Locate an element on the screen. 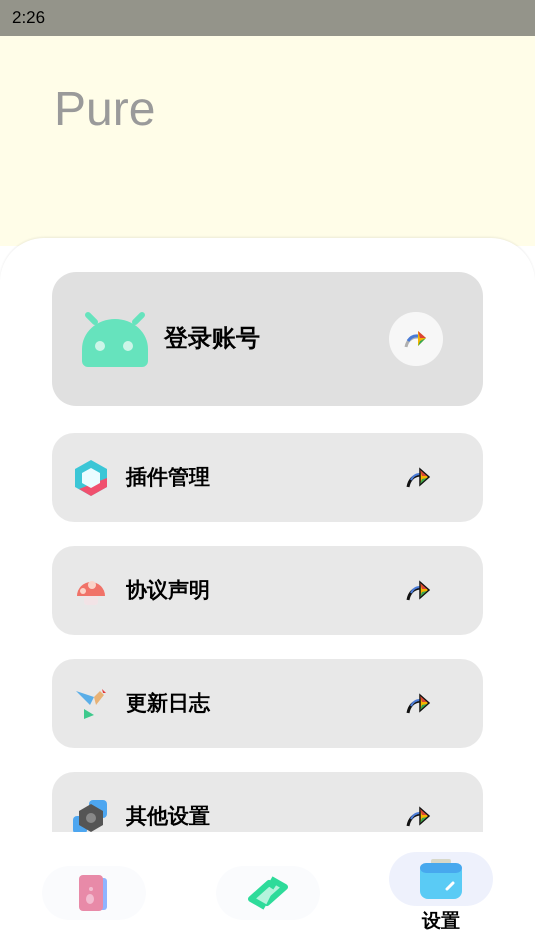 The height and width of the screenshot is (951, 535). nav-label: 设置 is located at coordinates (441, 922).